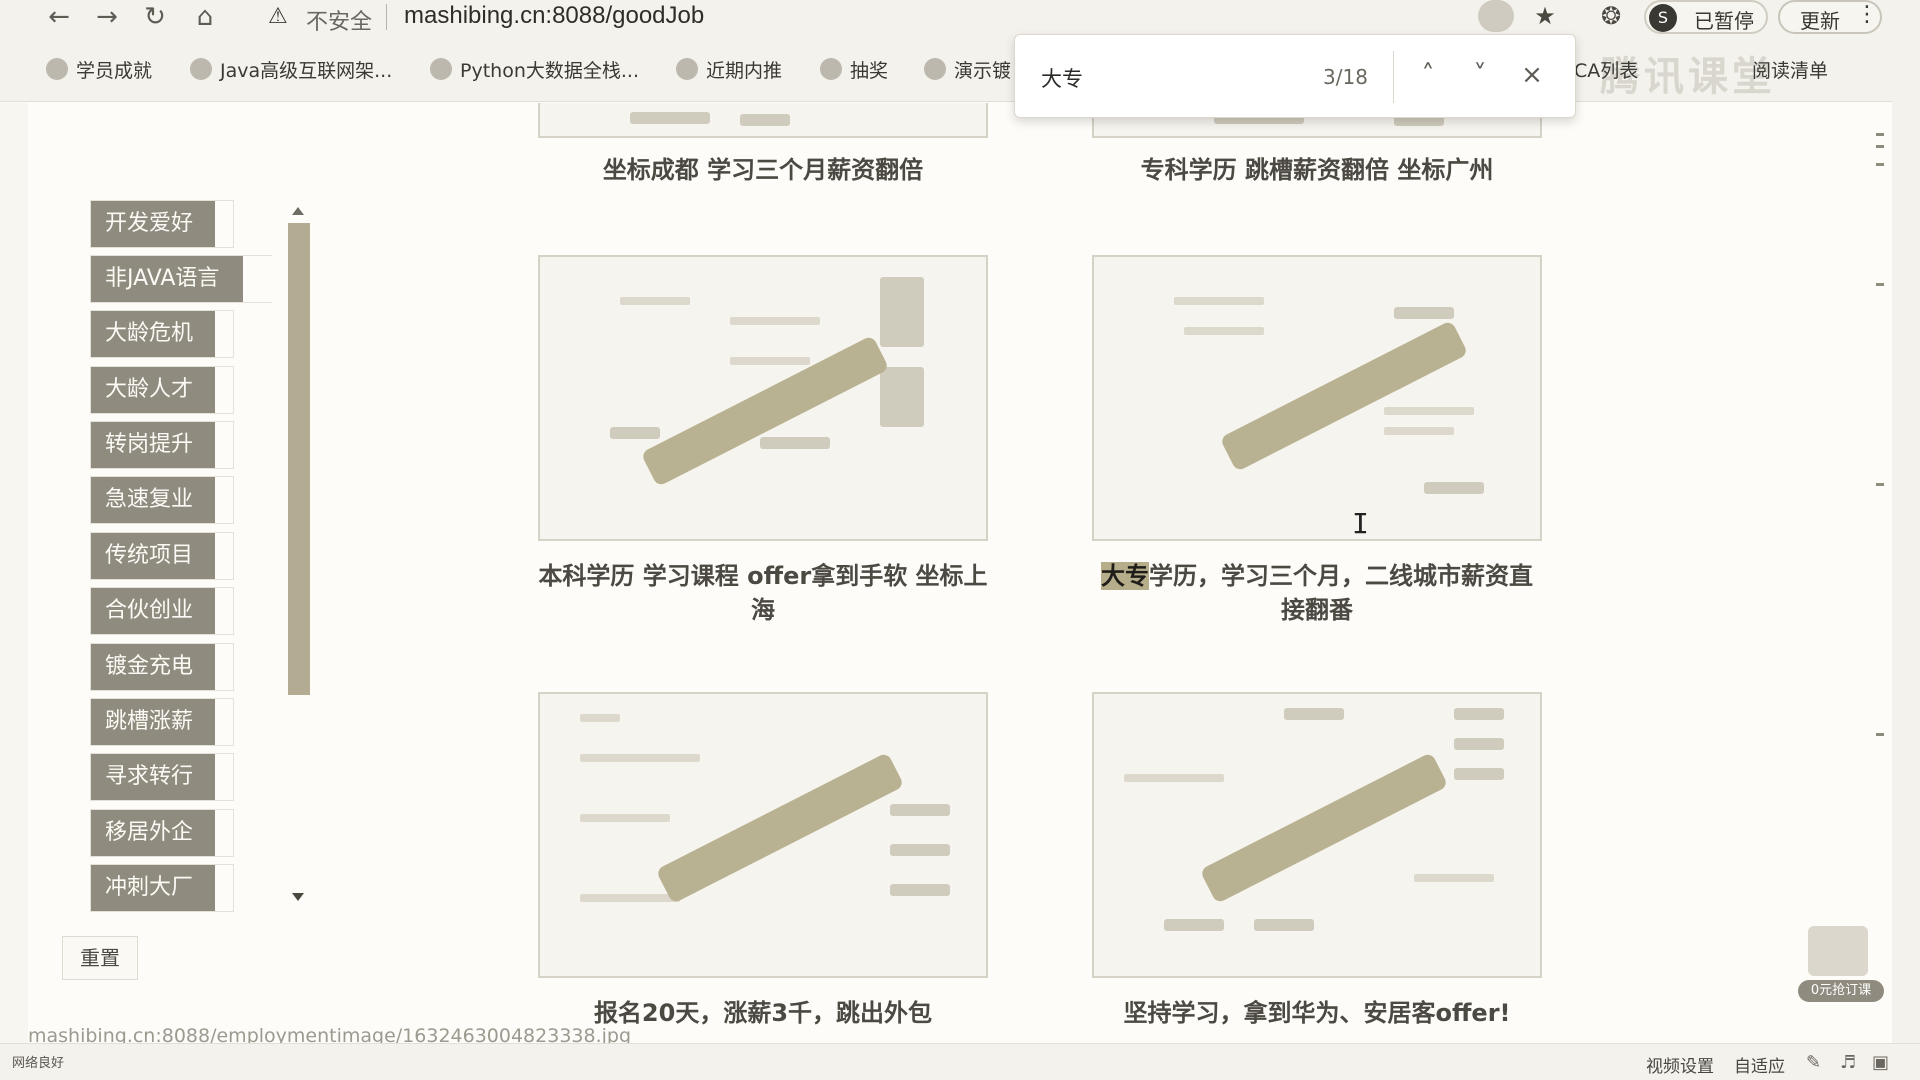 The height and width of the screenshot is (1080, 1920). What do you see at coordinates (278, 16) in the screenshot?
I see `warning-icon: ⚠` at bounding box center [278, 16].